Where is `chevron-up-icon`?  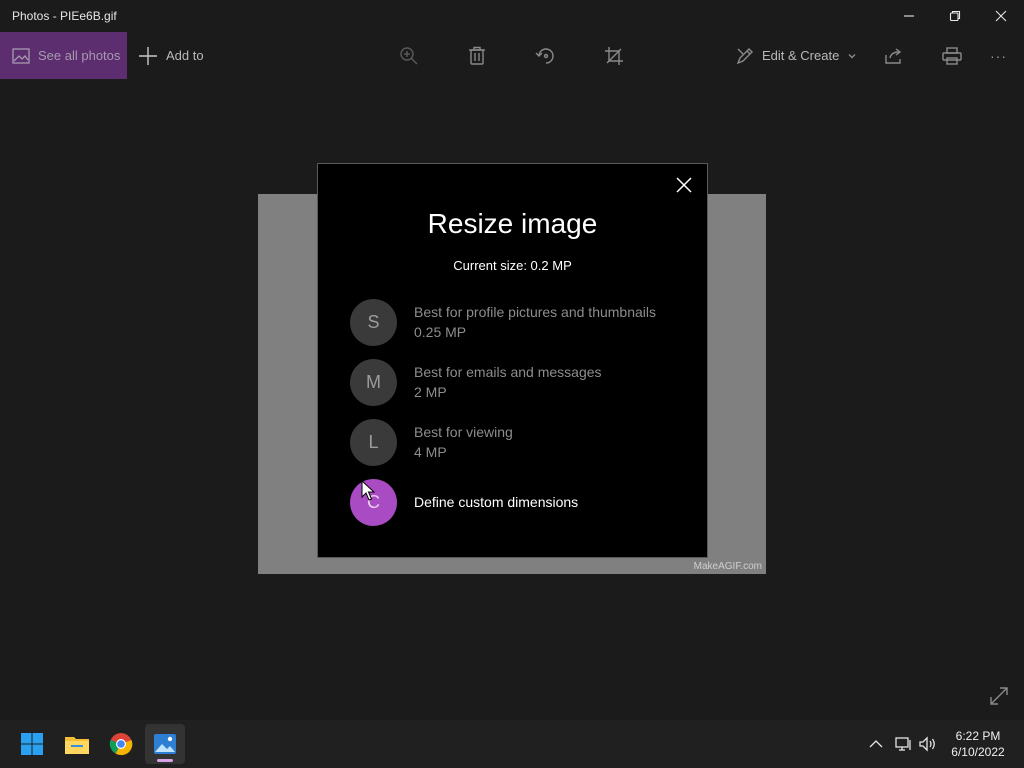
chevron-up-icon is located at coordinates (876, 744).